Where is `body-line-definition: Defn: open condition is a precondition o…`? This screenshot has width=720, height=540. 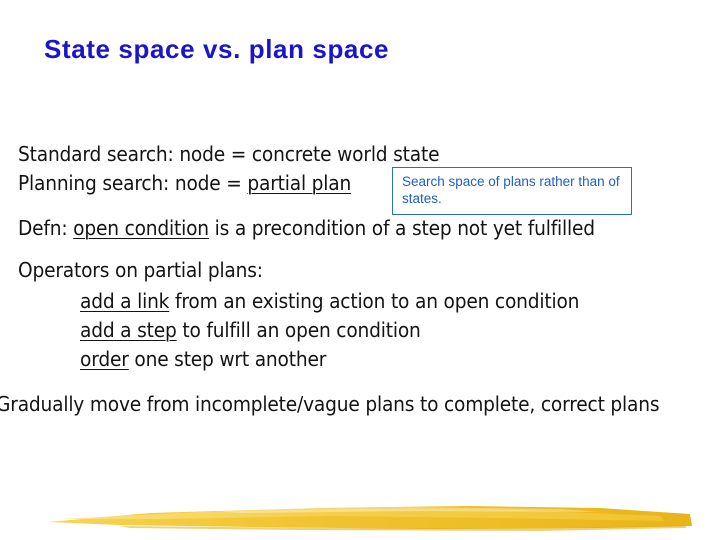 body-line-definition: Defn: open condition is a precondition o… is located at coordinates (306, 228).